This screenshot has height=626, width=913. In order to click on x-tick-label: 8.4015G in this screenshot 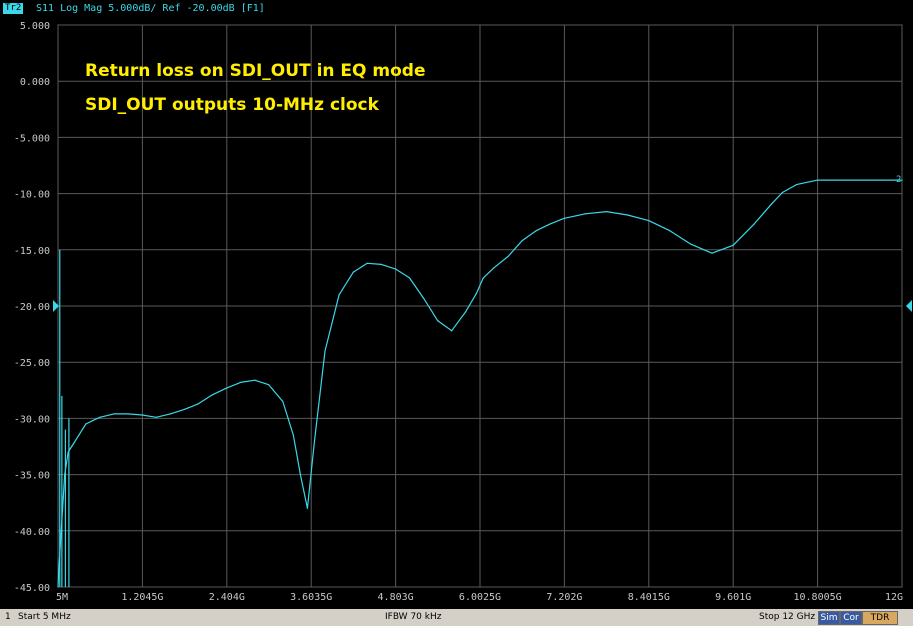, I will do `click(649, 597)`.